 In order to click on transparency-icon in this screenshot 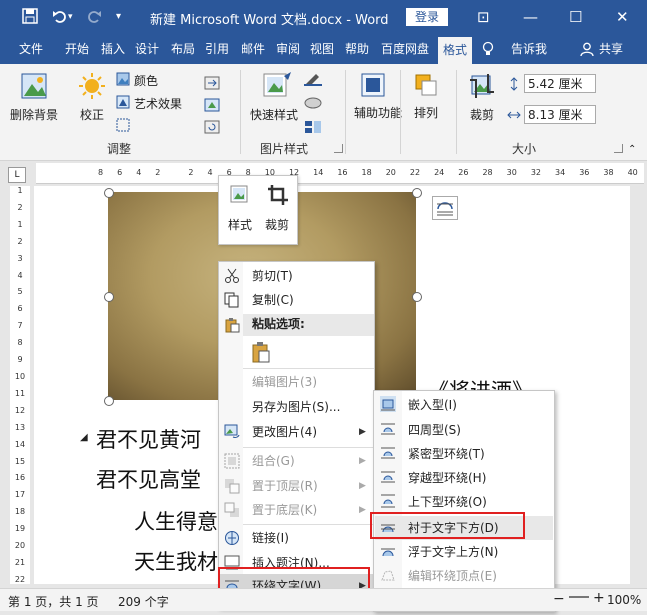, I will do `click(123, 125)`.